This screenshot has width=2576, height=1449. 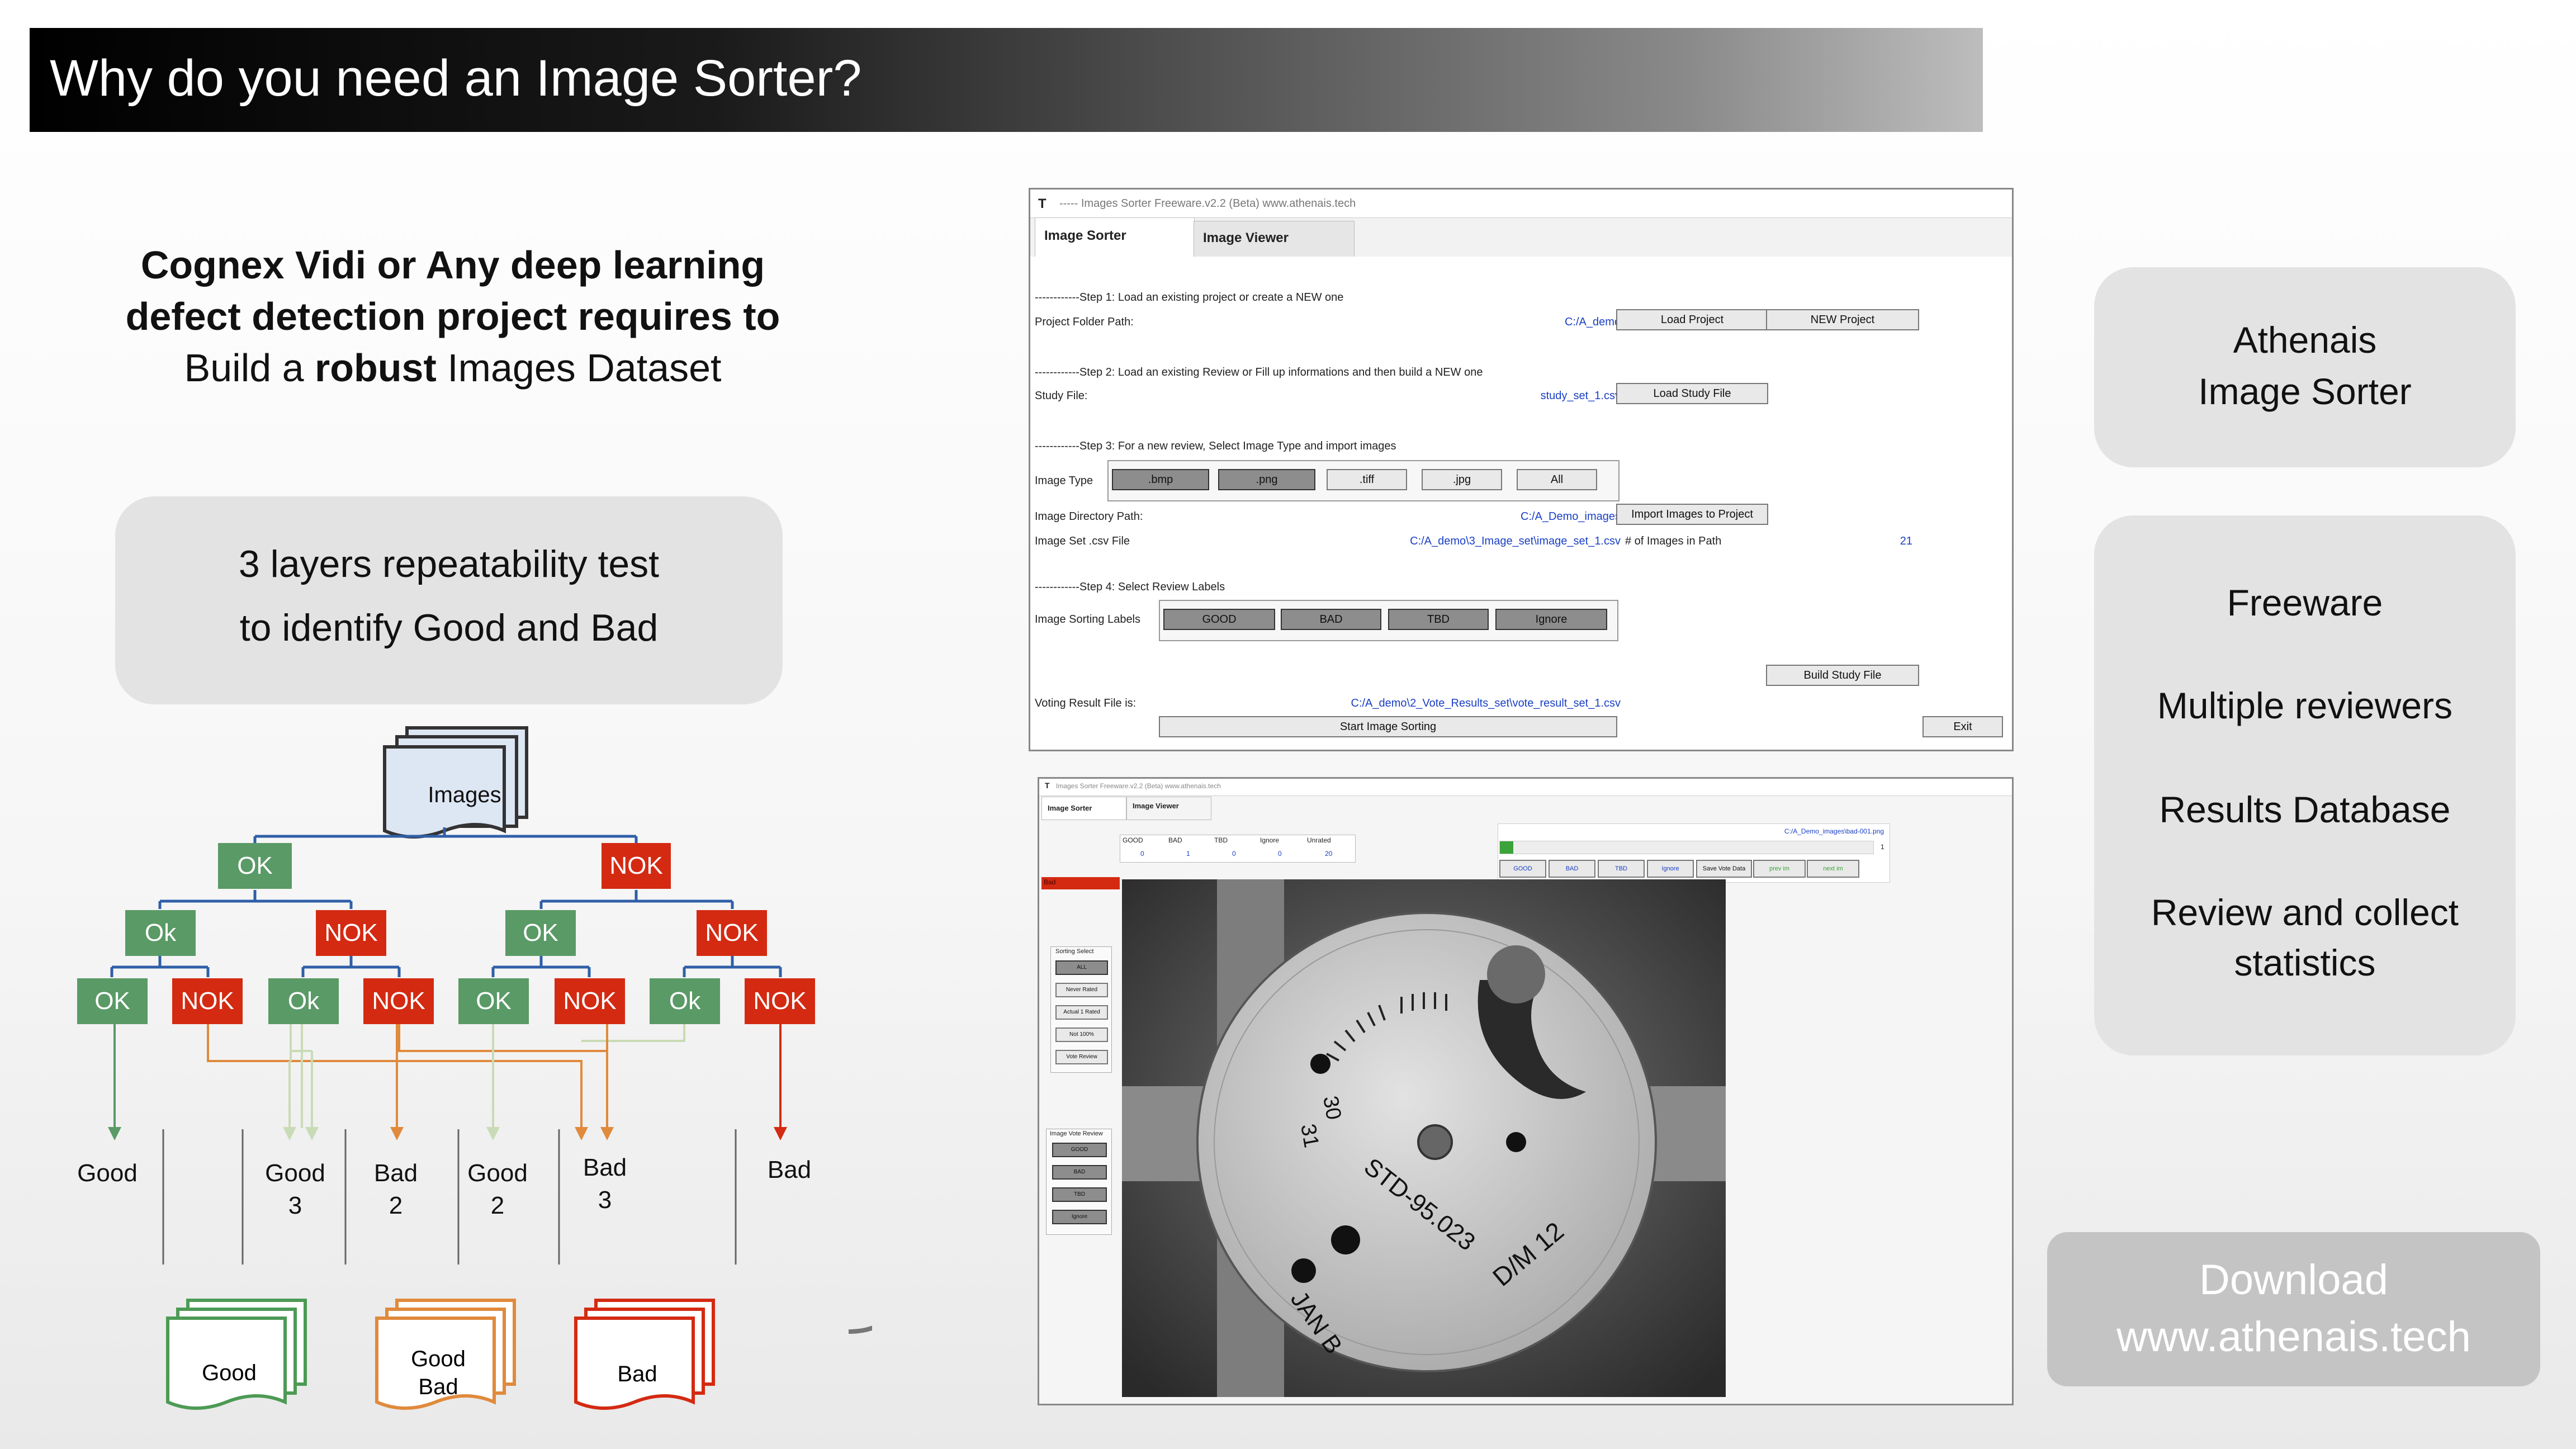 What do you see at coordinates (1391, 321) in the screenshot?
I see `project-folder-input: C:/A_demo` at bounding box center [1391, 321].